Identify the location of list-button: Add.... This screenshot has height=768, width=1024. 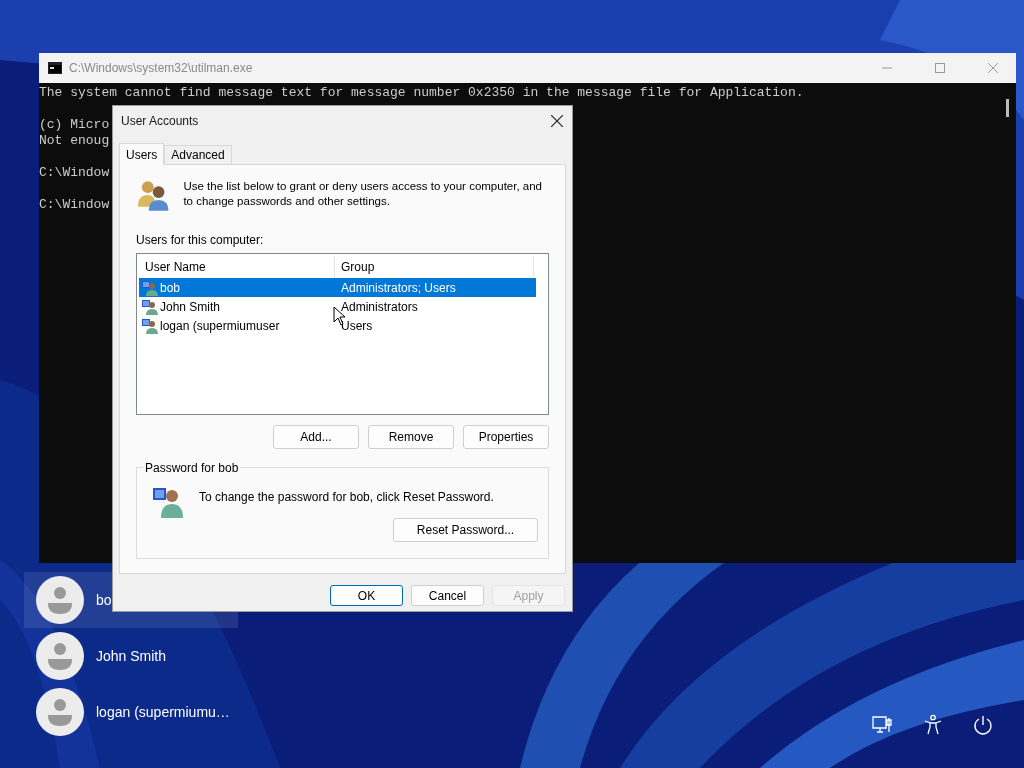
(316, 437).